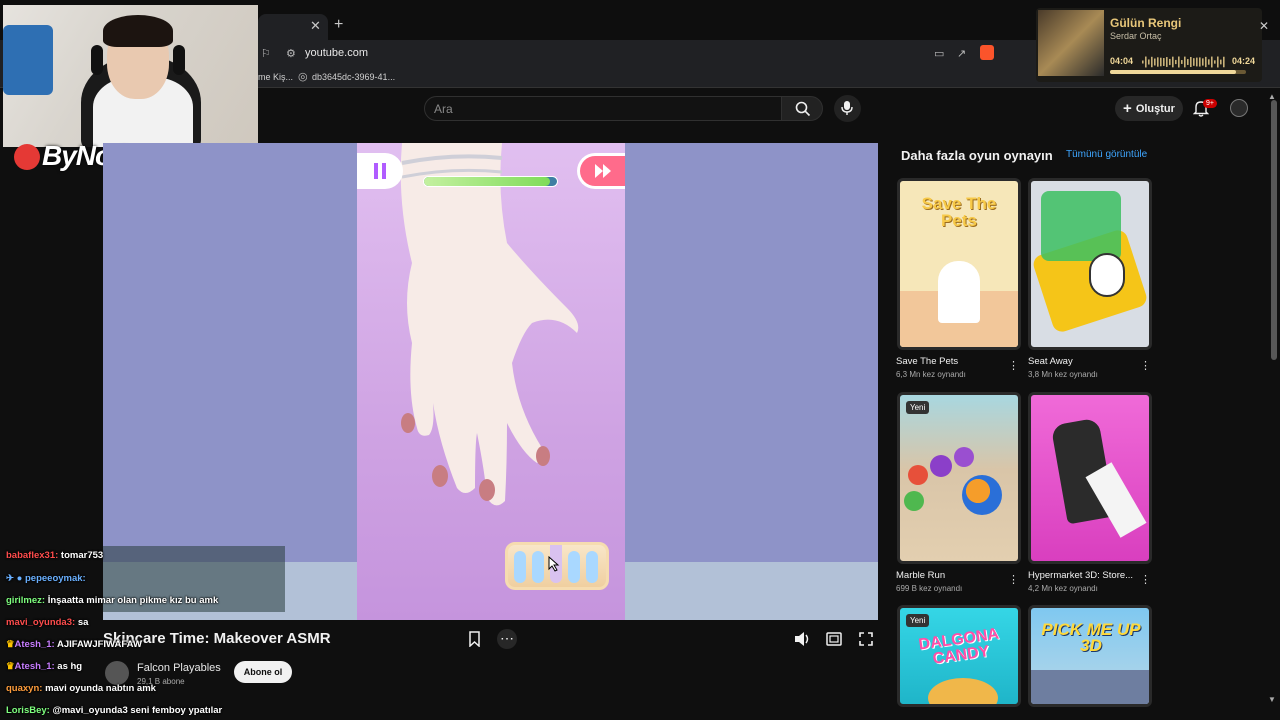 The width and height of the screenshot is (1280, 720). Describe the element at coordinates (1091, 637) in the screenshot. I see `card-logo: PICK ME UP 3D` at that location.